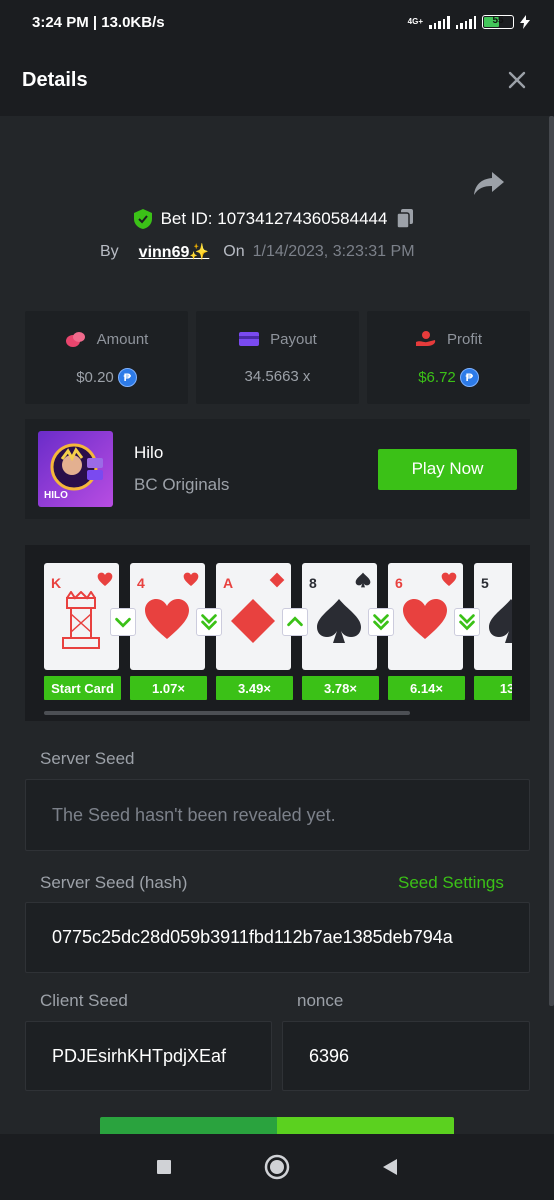  What do you see at coordinates (464, 339) in the screenshot?
I see `stat-profit-label: Profit` at bounding box center [464, 339].